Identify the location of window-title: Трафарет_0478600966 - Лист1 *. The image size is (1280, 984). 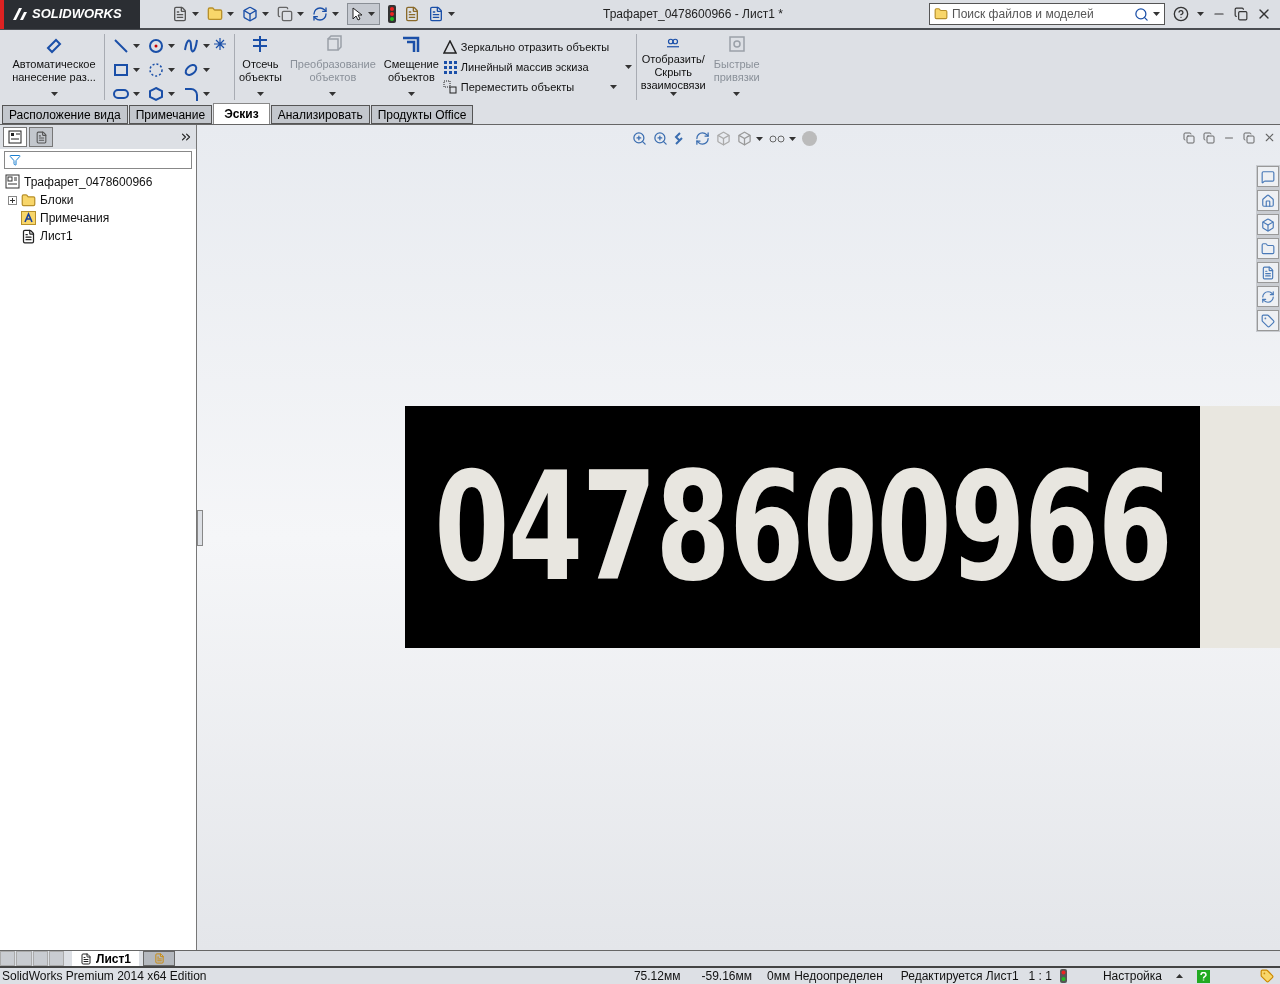
(693, 14).